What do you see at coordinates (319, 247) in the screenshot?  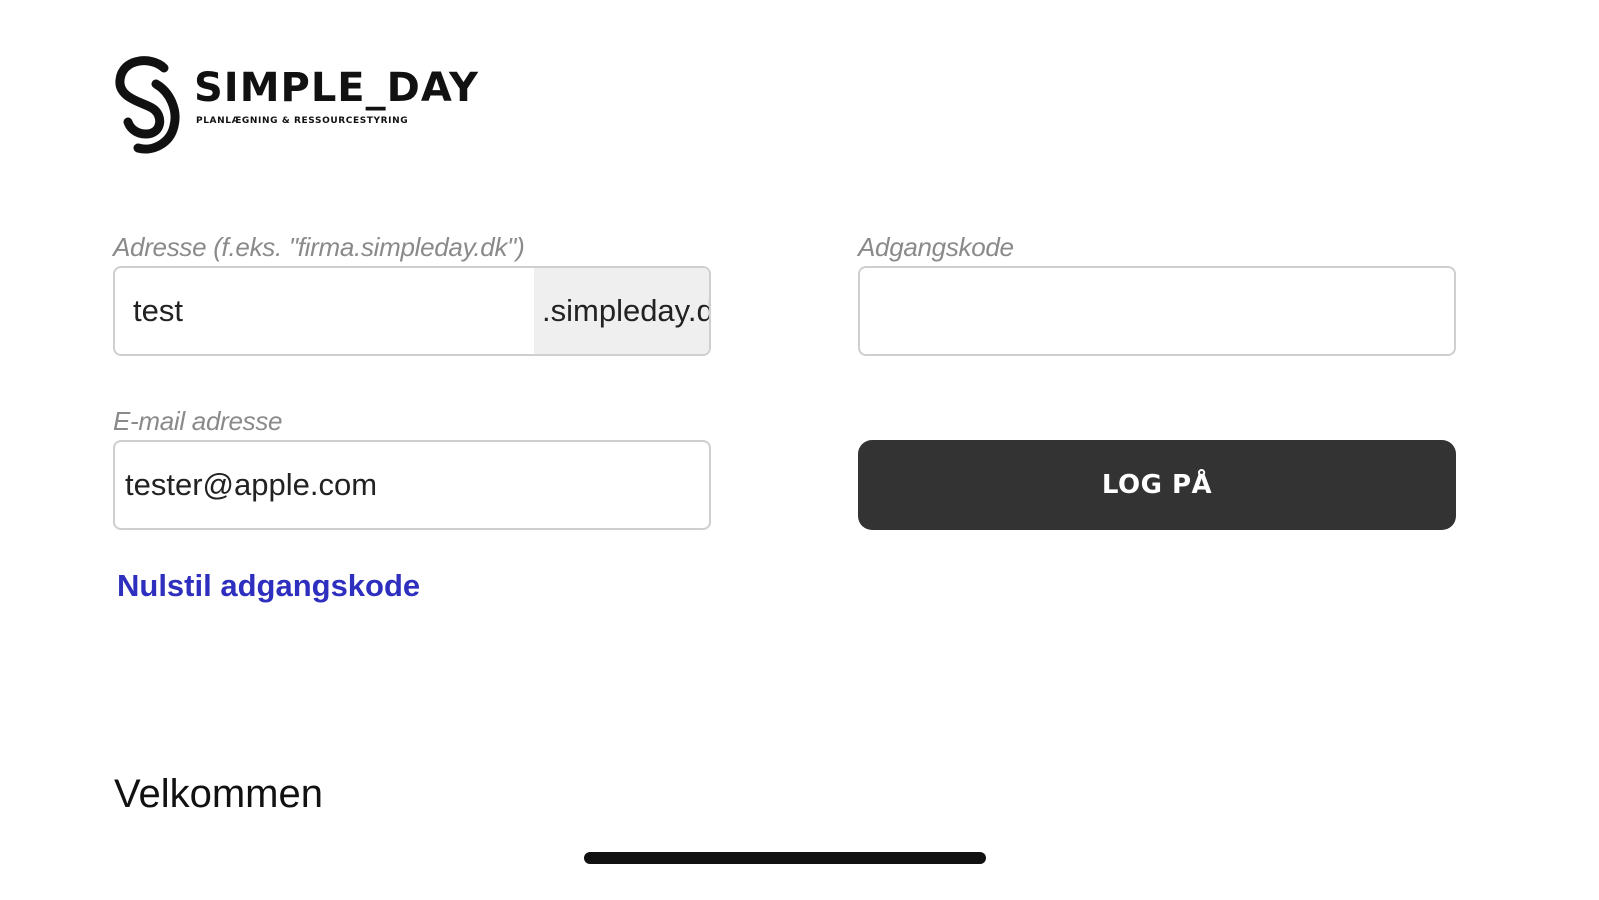 I see `address-label: Adresse (f.eks. "firma.simpleday.dk")` at bounding box center [319, 247].